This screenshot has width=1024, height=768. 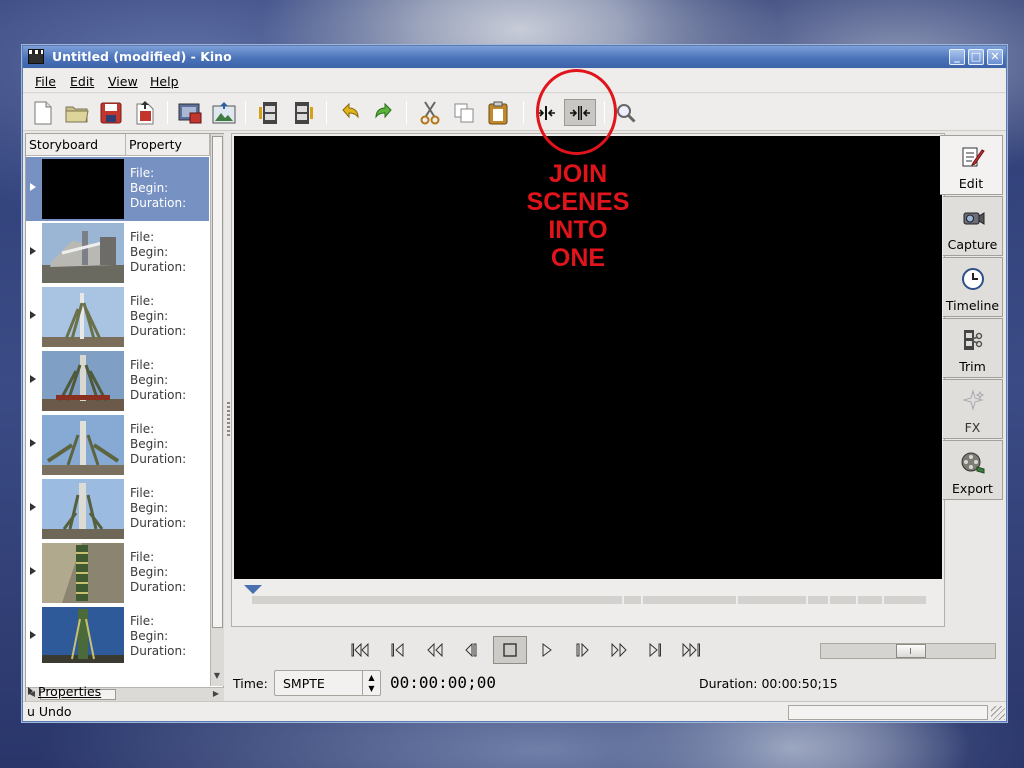 I want to click on annotation-label: JOIN SCENES INTO ONE, so click(x=578, y=216).